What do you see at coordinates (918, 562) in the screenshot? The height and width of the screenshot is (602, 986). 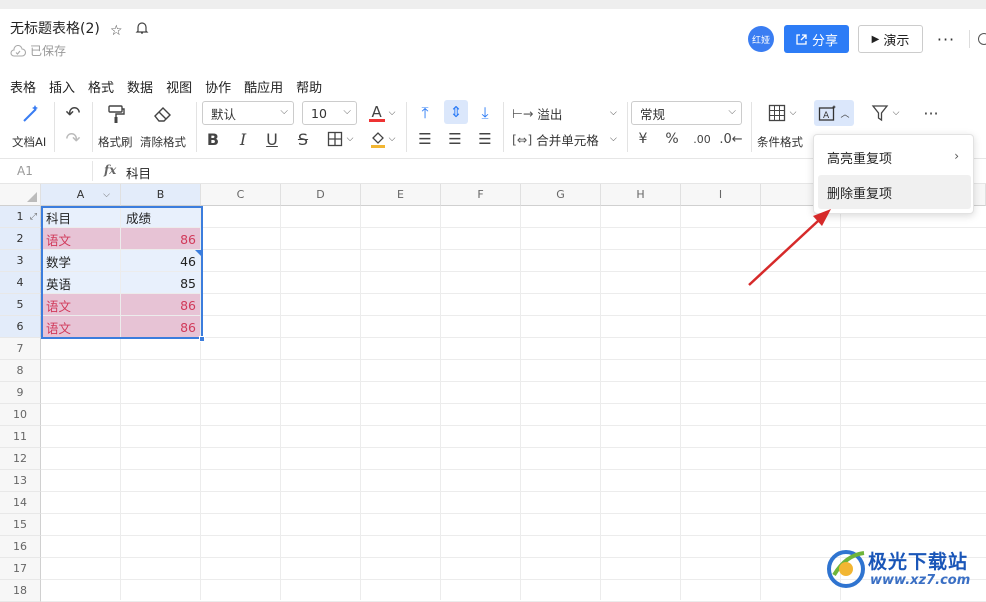 I see `watermark-title: 极光下载站` at bounding box center [918, 562].